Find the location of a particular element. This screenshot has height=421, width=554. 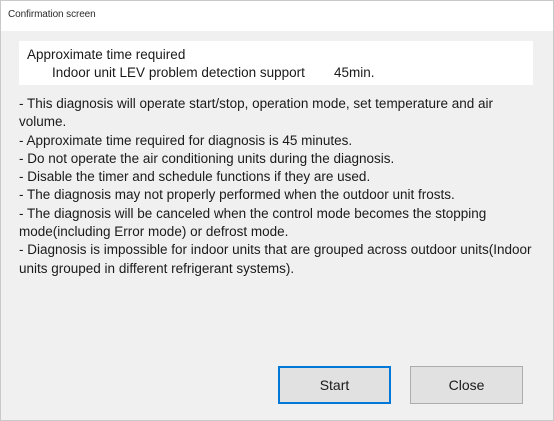

window-title: Confirmation screen is located at coordinates (52, 14).